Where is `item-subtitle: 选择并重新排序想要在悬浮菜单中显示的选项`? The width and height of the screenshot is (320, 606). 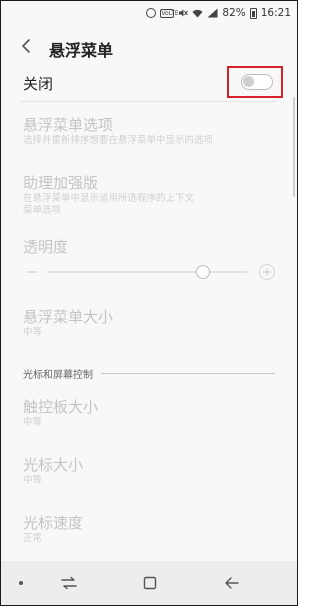
item-subtitle: 选择并重新排序想要在悬浮菜单中显示的选项 is located at coordinates (118, 140).